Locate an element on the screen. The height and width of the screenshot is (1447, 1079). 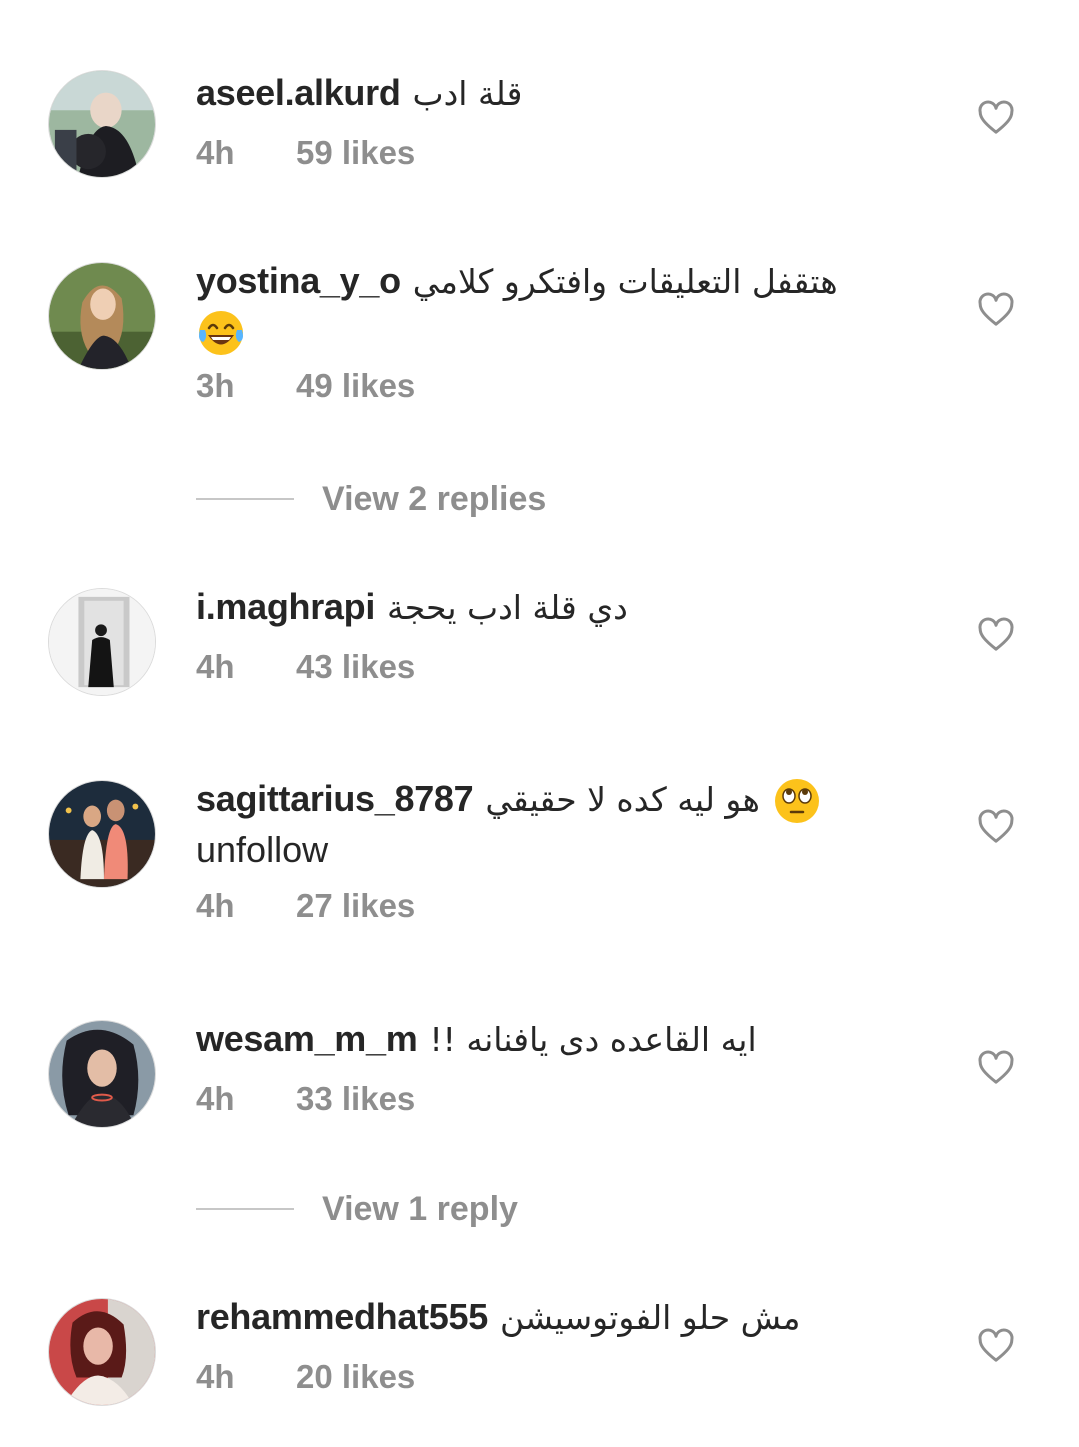
comment-text-line2: unfollow is located at coordinates (262, 850).